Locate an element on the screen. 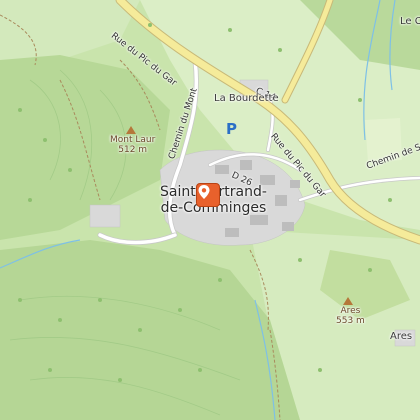 This screenshot has width=420, height=420. place-label-la-bourdette: La Bourdette is located at coordinates (246, 98).